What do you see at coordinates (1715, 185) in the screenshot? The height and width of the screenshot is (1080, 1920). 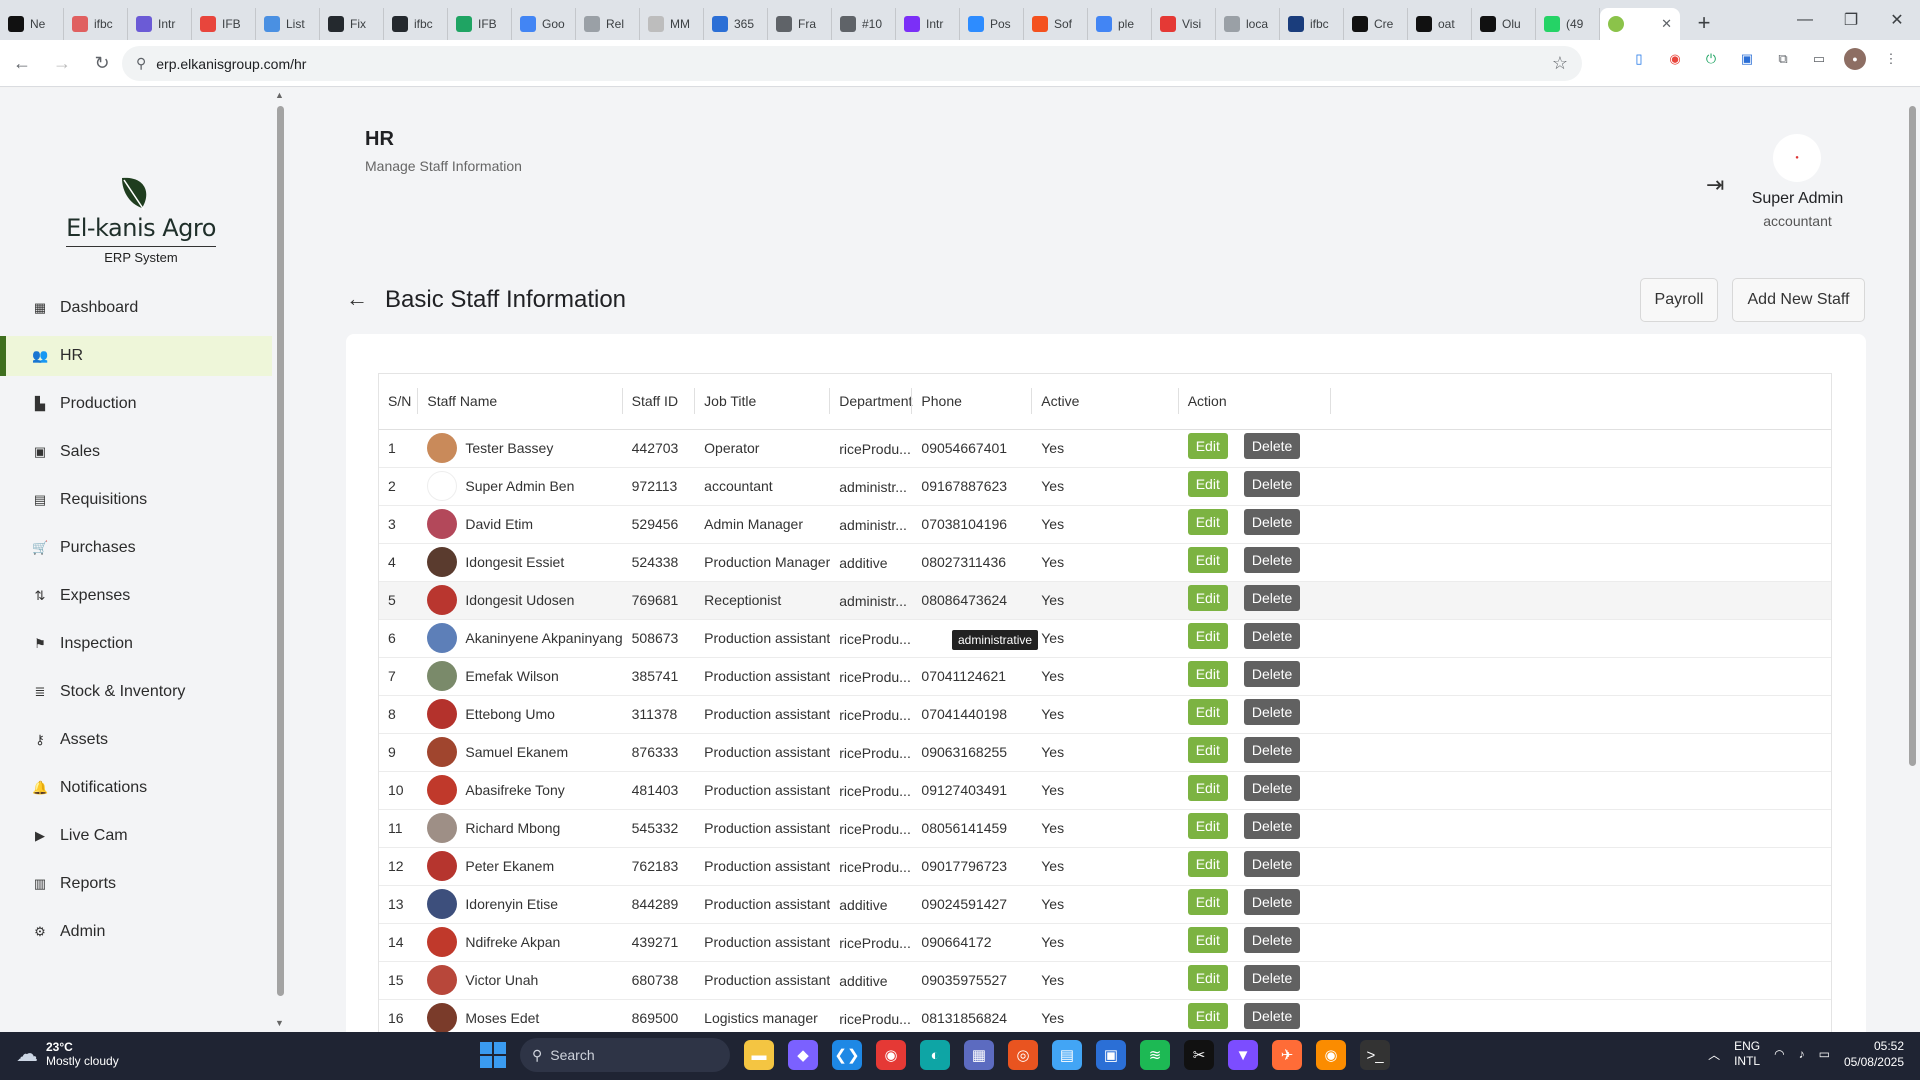 I see `logout-icon: ⇥` at bounding box center [1715, 185].